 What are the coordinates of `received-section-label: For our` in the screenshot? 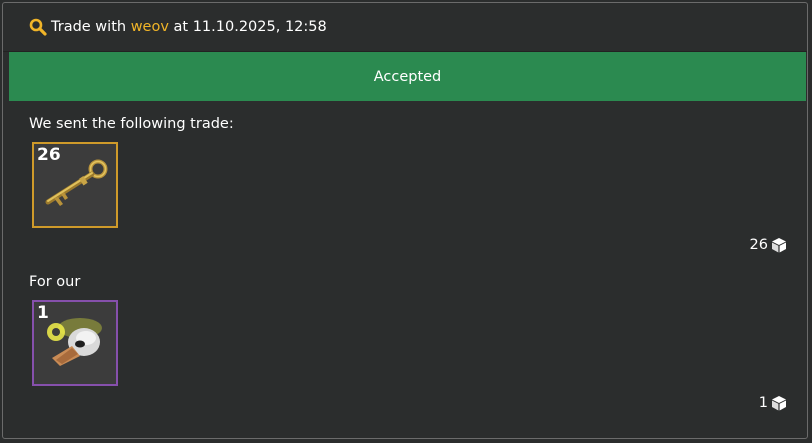 It's located at (55, 282).